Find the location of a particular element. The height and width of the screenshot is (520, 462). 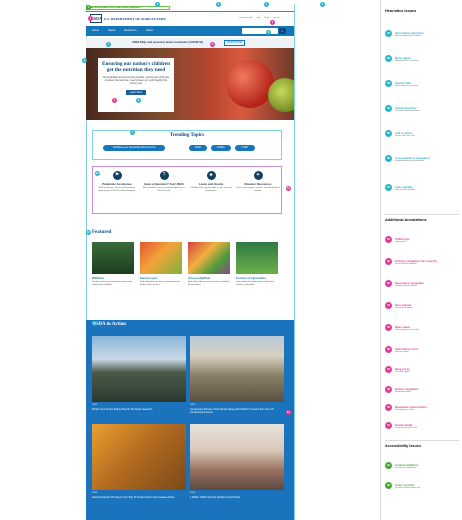

heuristic-number: 01 is located at coordinates (388, 33).